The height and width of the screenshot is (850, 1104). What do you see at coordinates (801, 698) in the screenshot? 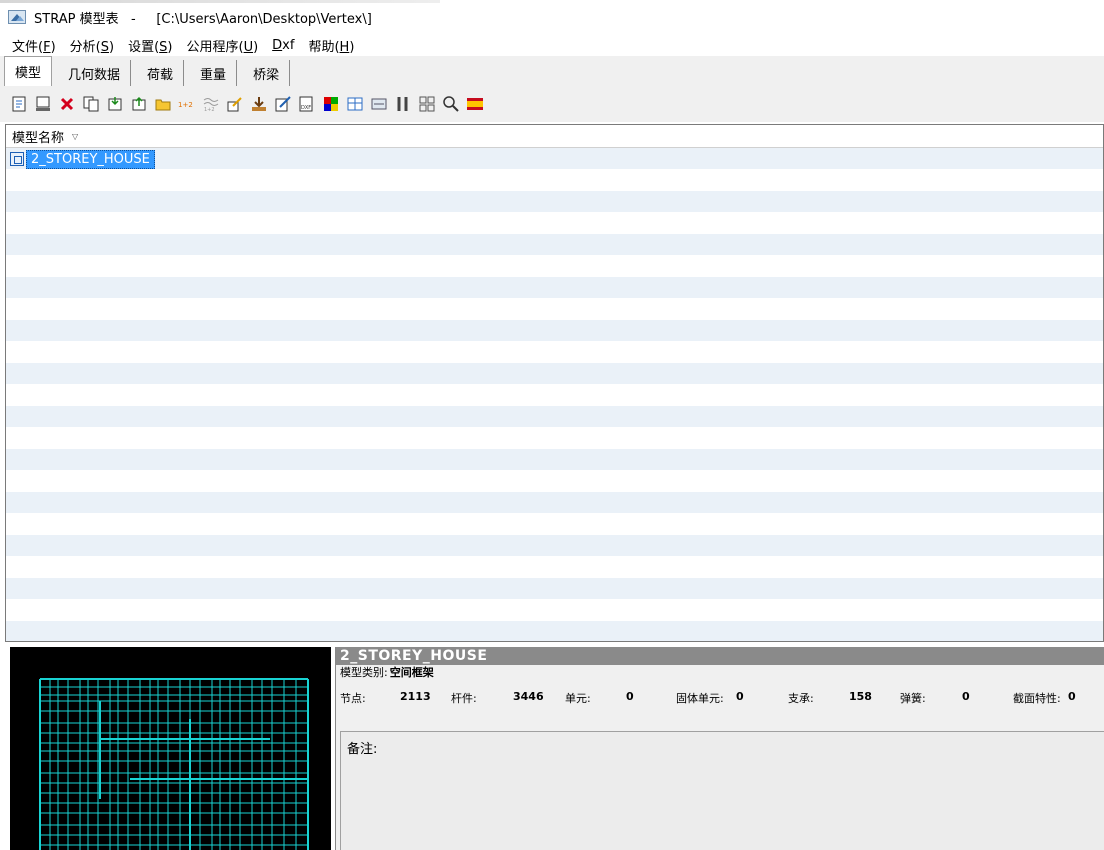
I see `stat-supports-label: 支承:` at bounding box center [801, 698].